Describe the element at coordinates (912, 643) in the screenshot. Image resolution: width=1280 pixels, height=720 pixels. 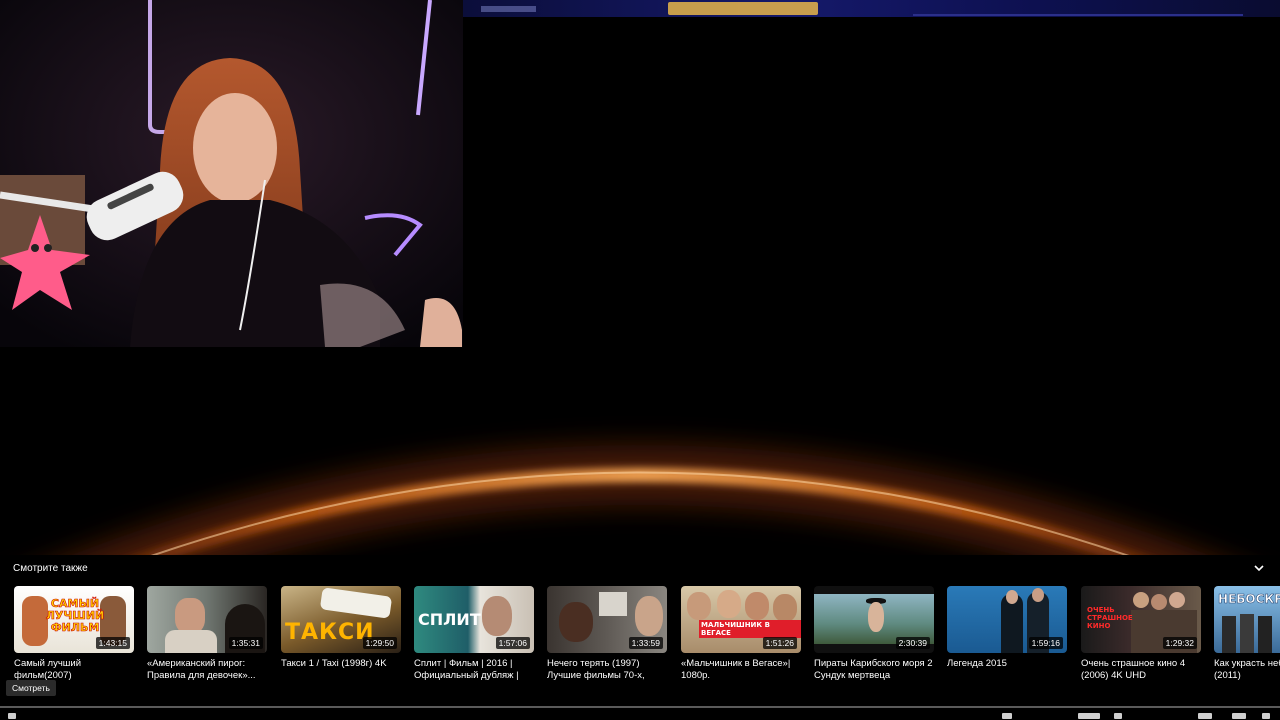
I see `video-duration: 2:30:39` at that location.